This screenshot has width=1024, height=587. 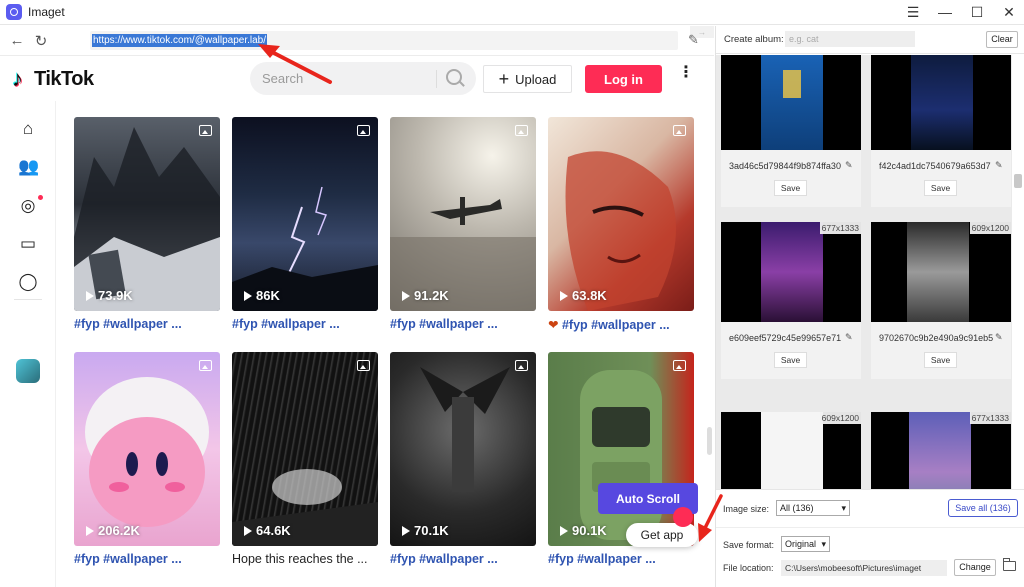 I want to click on imaget-logo-icon, so click(x=14, y=12).